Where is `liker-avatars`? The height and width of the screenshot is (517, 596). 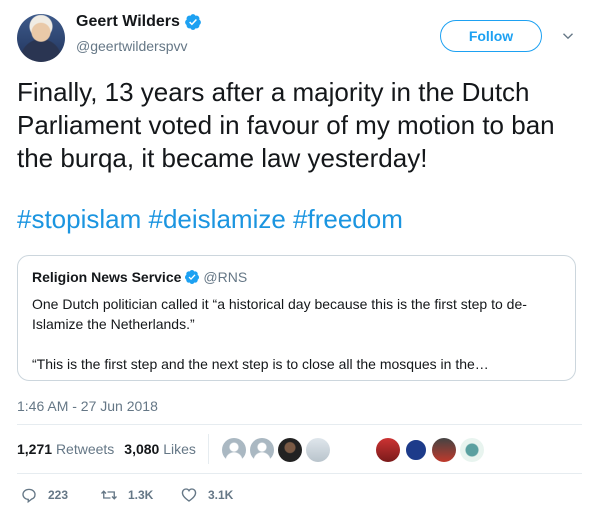 liker-avatars is located at coordinates (353, 450).